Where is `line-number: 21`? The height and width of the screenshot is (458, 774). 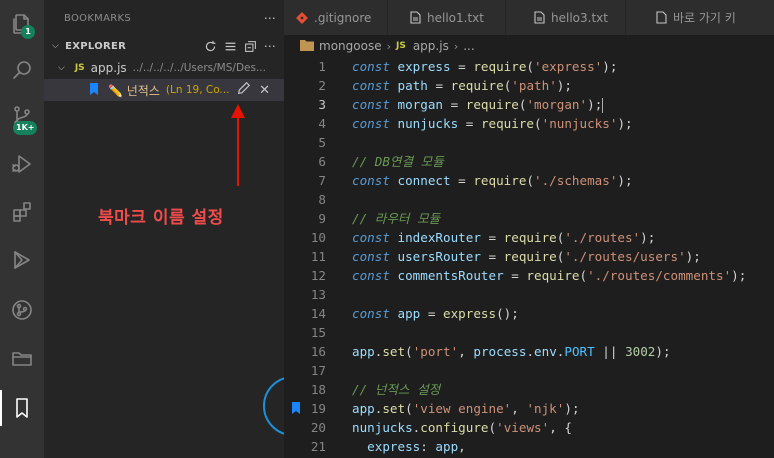
line-number: 21 is located at coordinates (318, 446).